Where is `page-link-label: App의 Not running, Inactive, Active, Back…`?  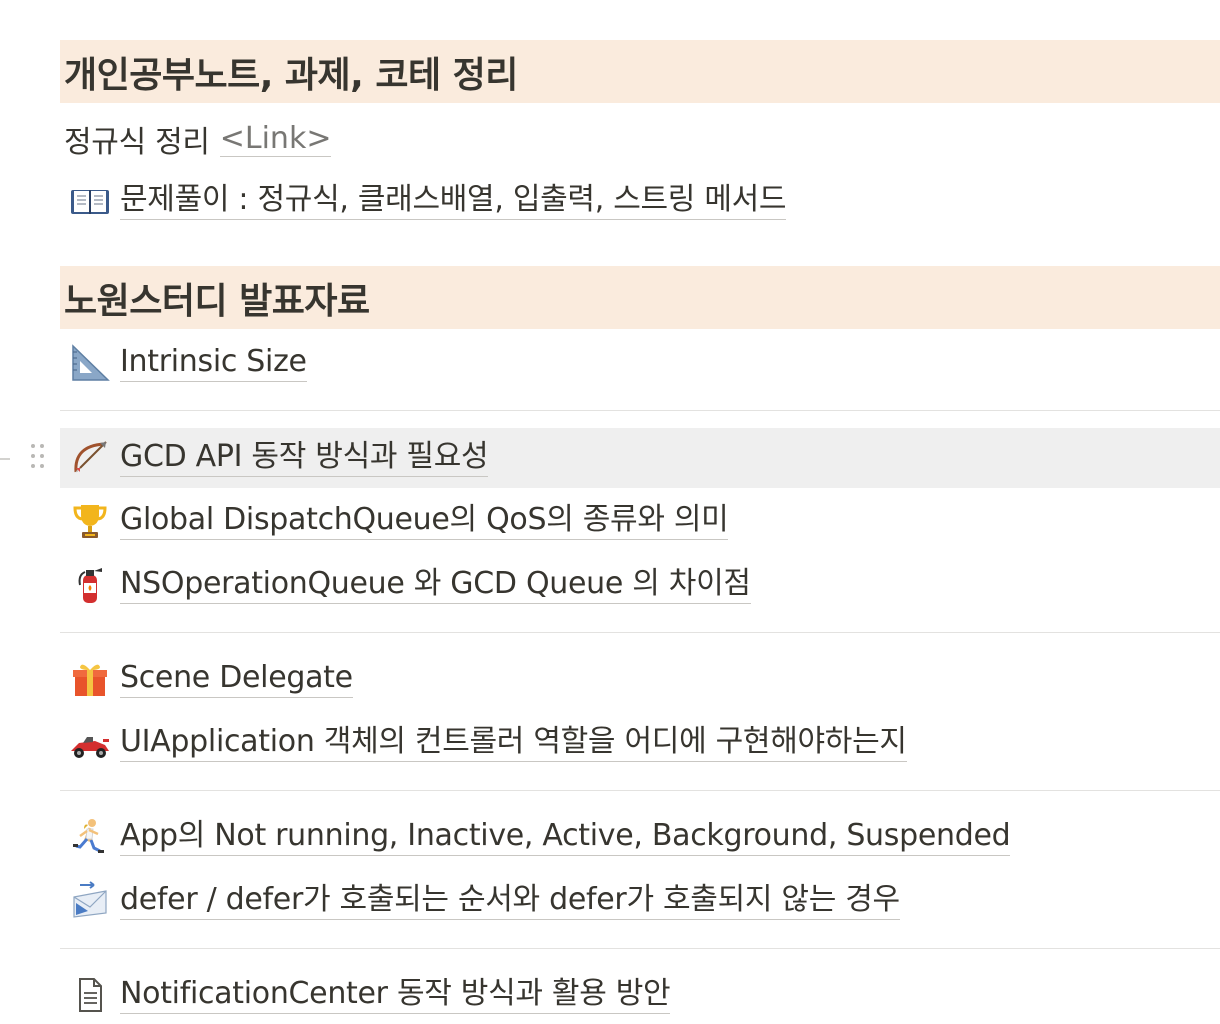 page-link-label: App의 Not running, Inactive, Active, Back… is located at coordinates (565, 837).